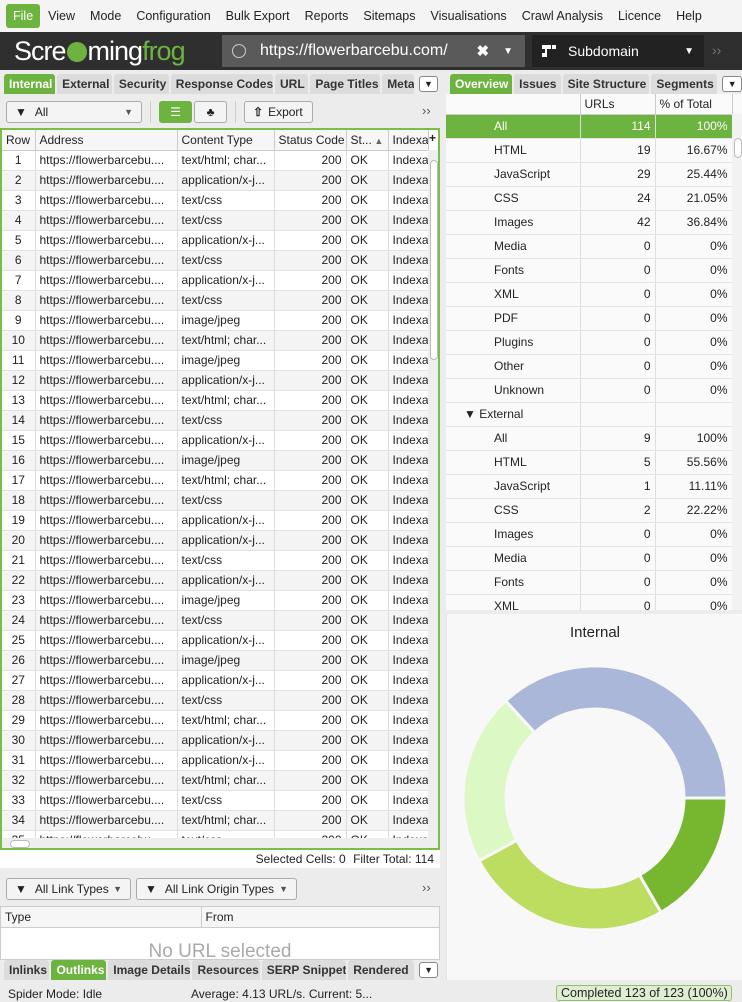 The image size is (742, 1002). Describe the element at coordinates (292, 84) in the screenshot. I see `tab-url: URL` at that location.